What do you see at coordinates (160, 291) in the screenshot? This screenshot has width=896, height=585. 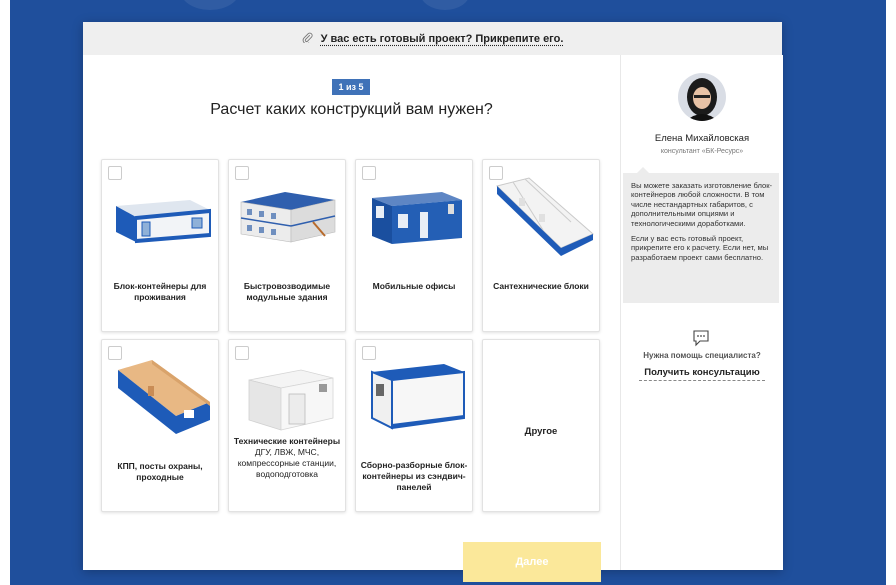 I see `option-label: Блок-контейнеры для проживания` at bounding box center [160, 291].